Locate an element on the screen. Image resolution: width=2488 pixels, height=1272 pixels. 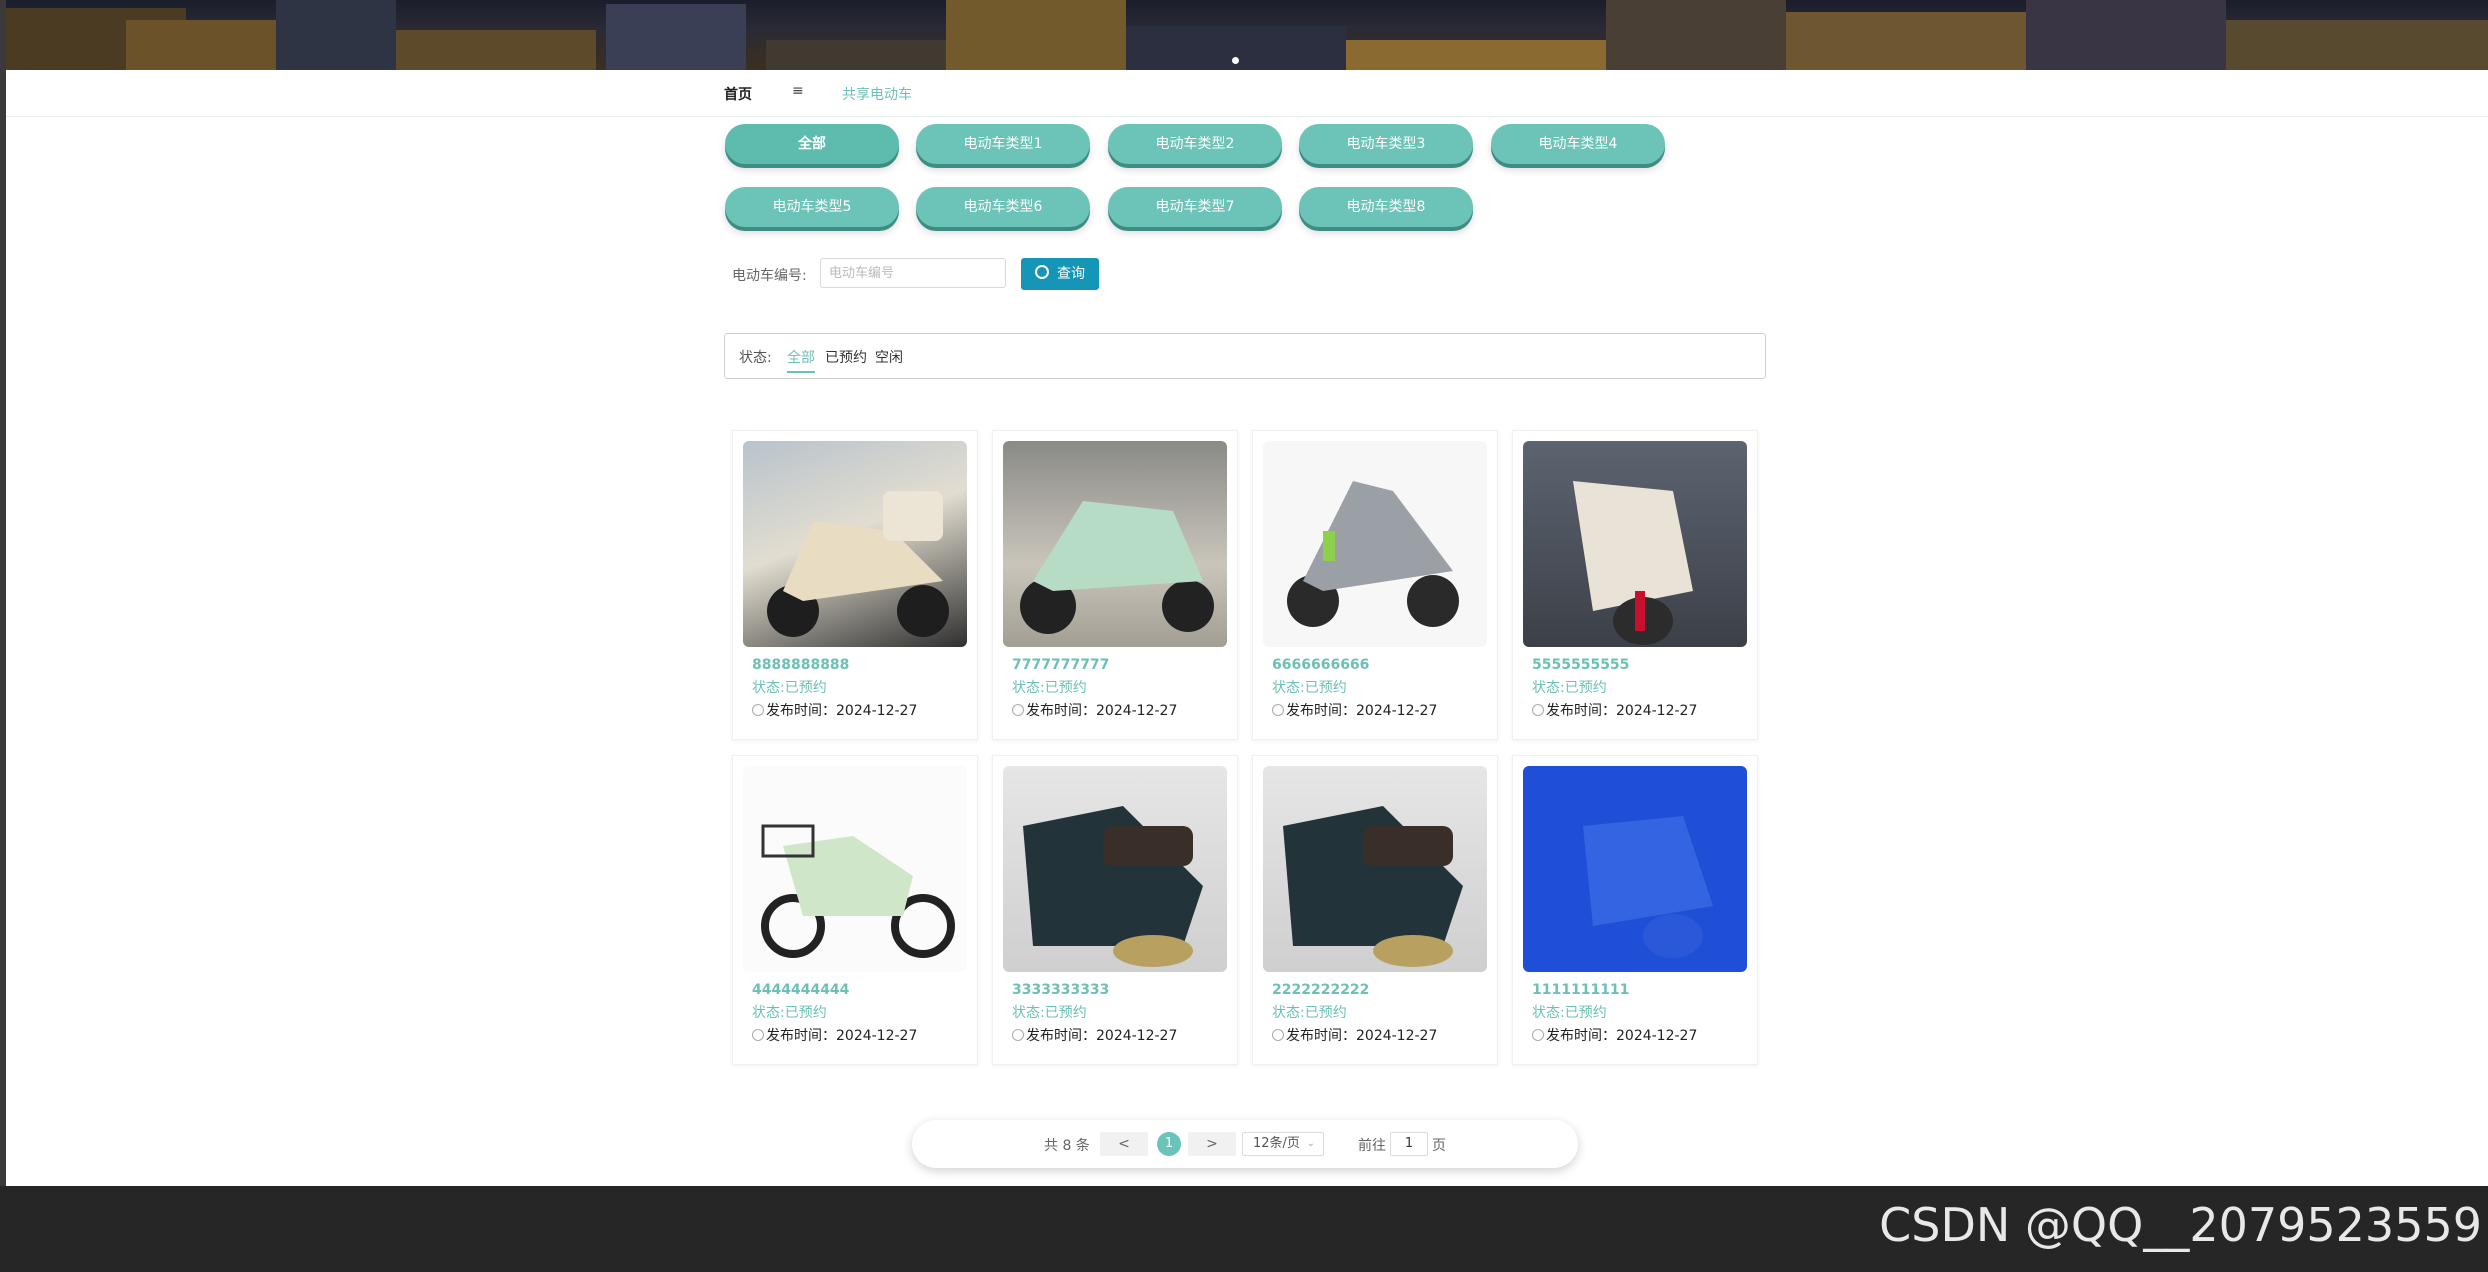
type-4-button: 电动车类型4 is located at coordinates (1578, 144).